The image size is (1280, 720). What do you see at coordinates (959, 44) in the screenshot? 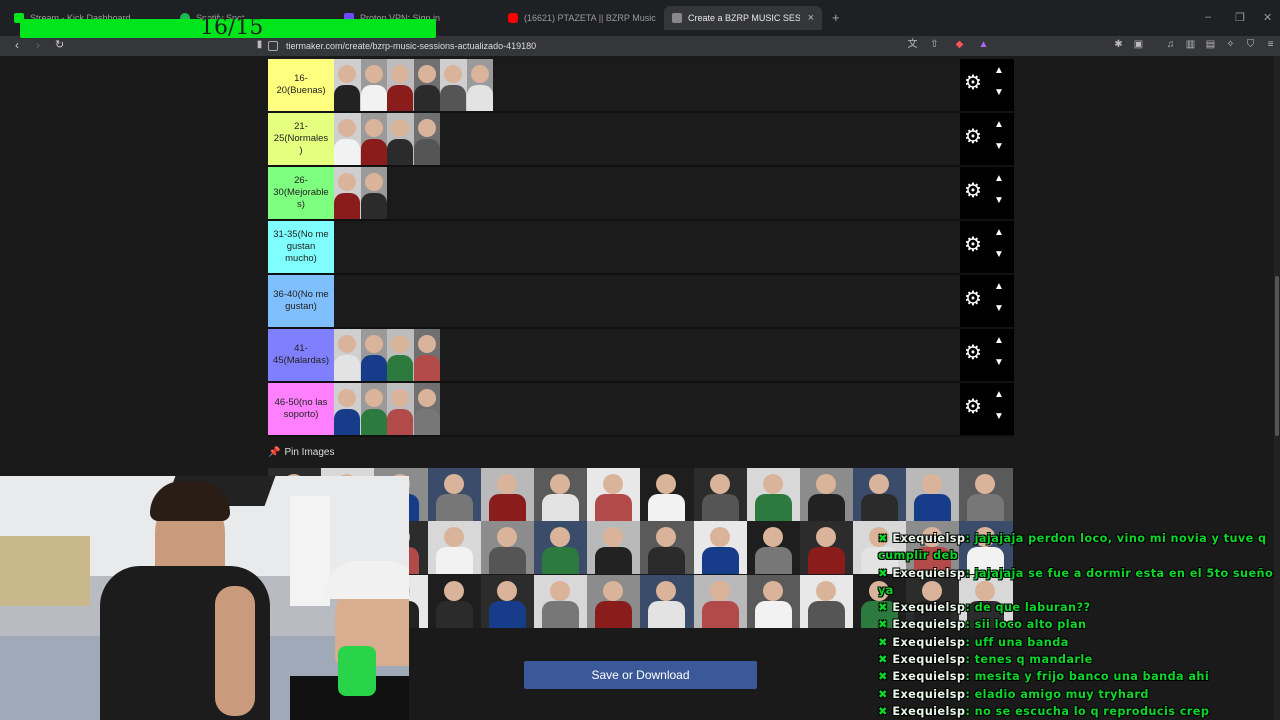
I see `brave-shield-icon: ◆` at bounding box center [959, 44].